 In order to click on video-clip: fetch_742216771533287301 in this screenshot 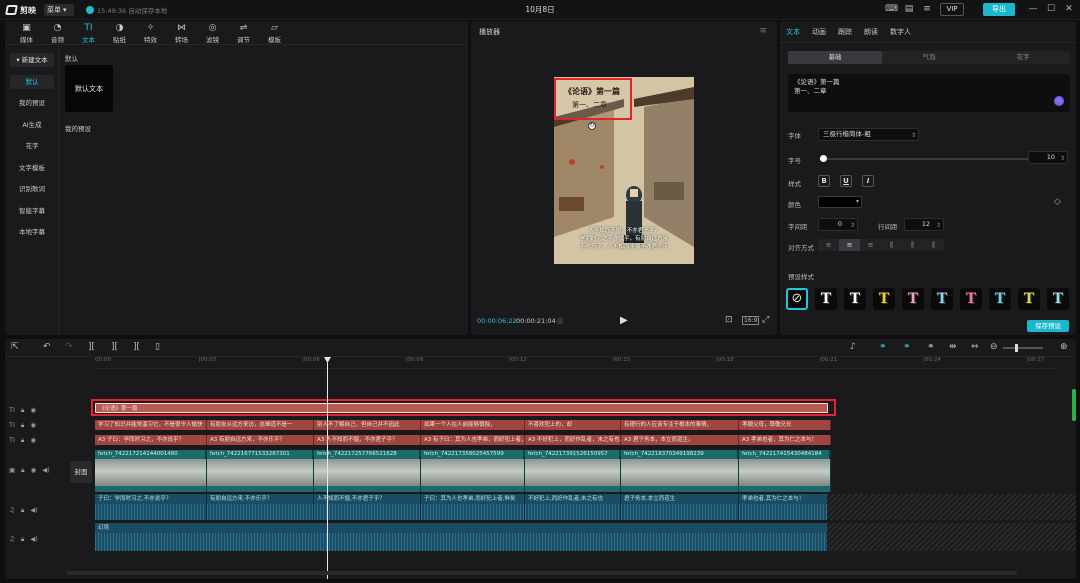, I will do `click(260, 471)`.